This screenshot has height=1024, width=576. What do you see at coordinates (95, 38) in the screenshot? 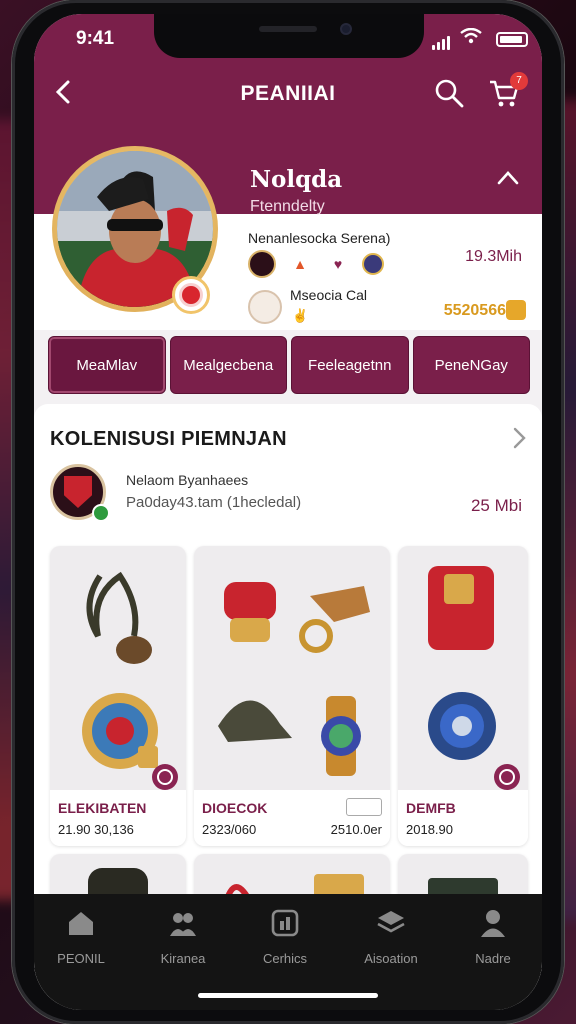
I see `status-time: 9:41` at bounding box center [95, 38].